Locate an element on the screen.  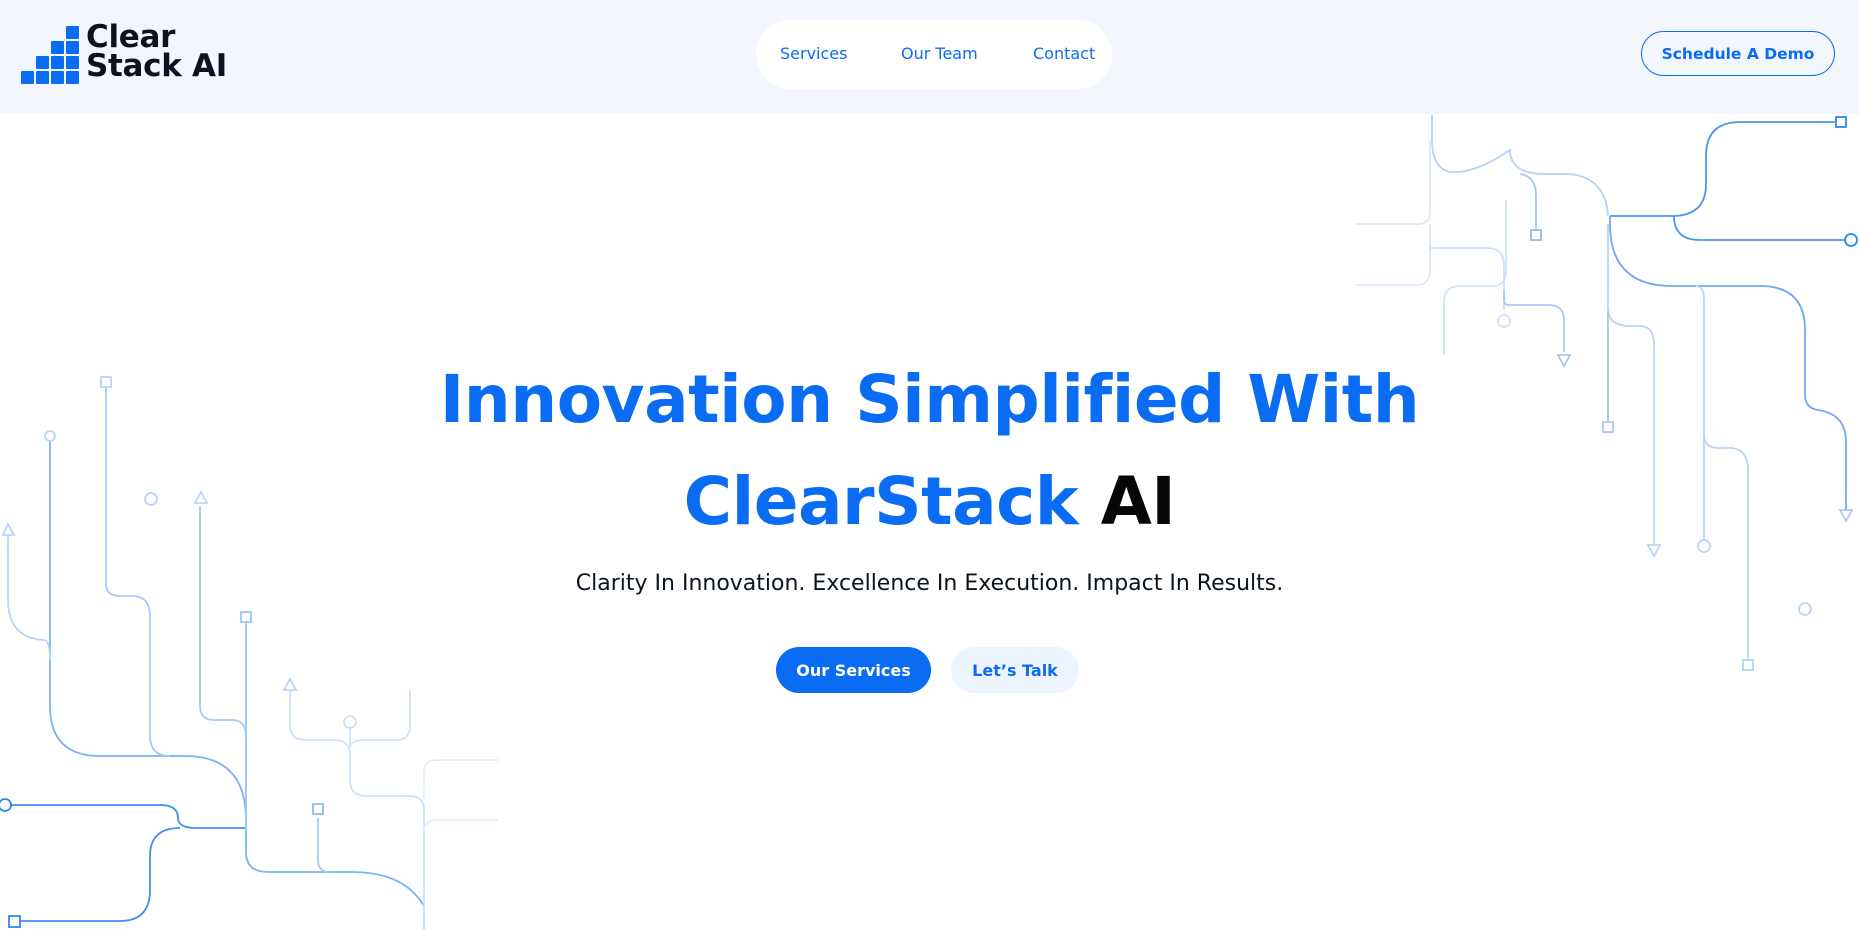
our-services-button: Our Services is located at coordinates (853, 670).